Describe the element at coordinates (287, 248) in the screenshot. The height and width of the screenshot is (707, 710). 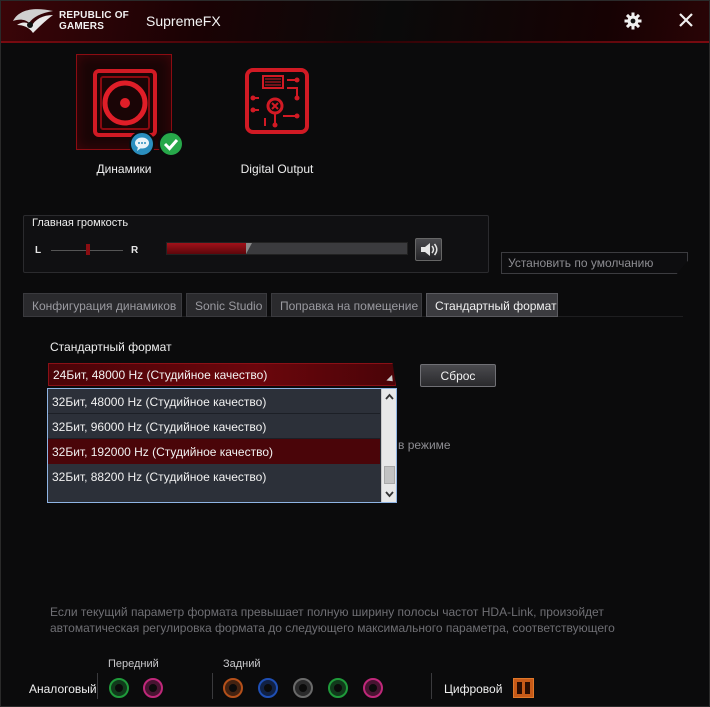
I see `volume-slider` at that location.